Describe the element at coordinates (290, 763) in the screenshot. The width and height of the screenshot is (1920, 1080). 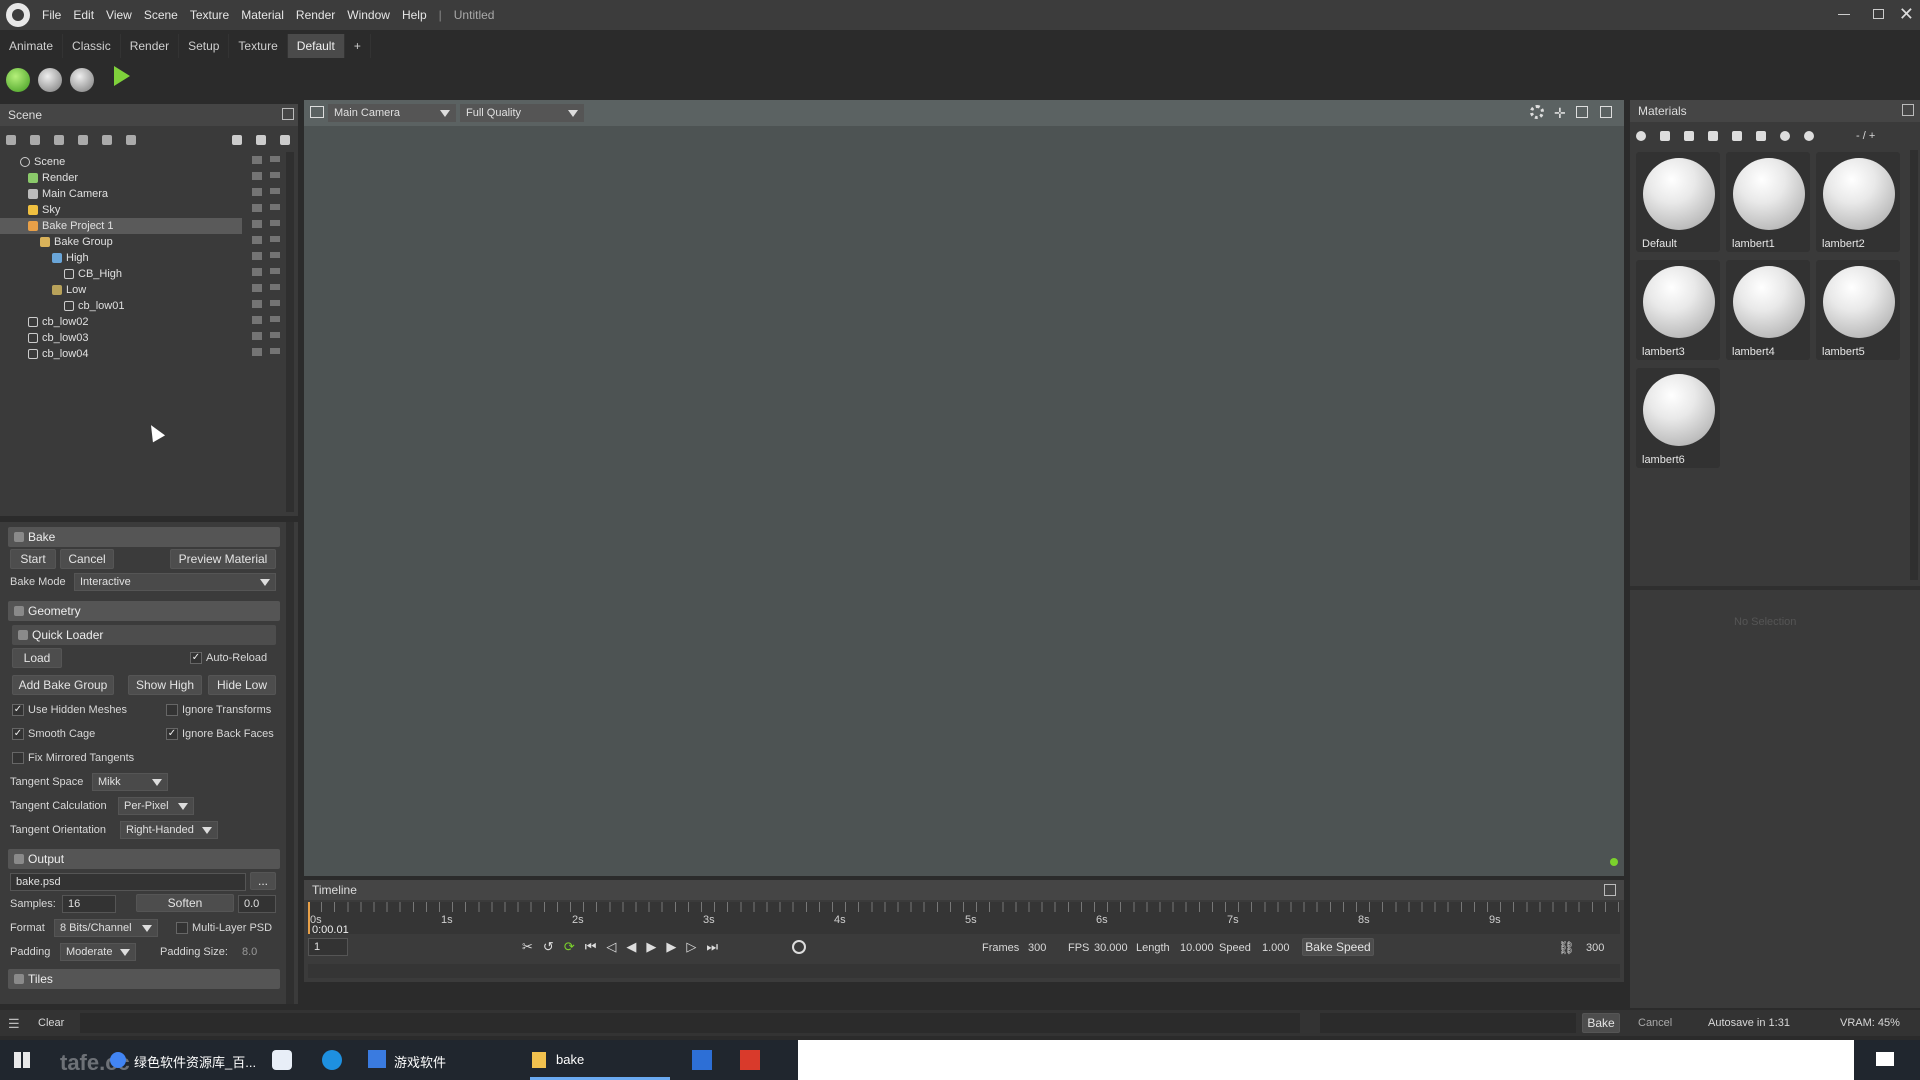
I see `properties-scrollbar` at that location.